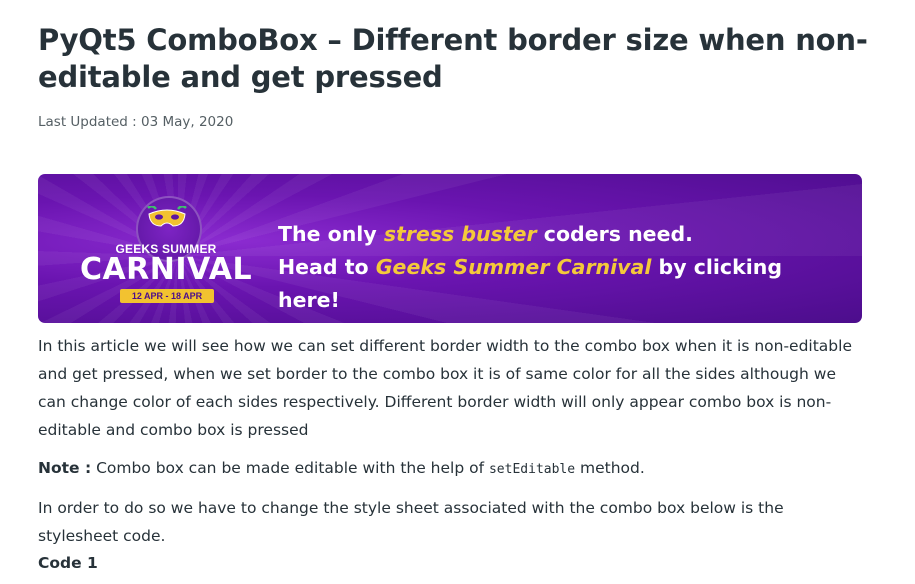 This screenshot has height=584, width=915. I want to click on carnival-mask-icon, so click(167, 216).